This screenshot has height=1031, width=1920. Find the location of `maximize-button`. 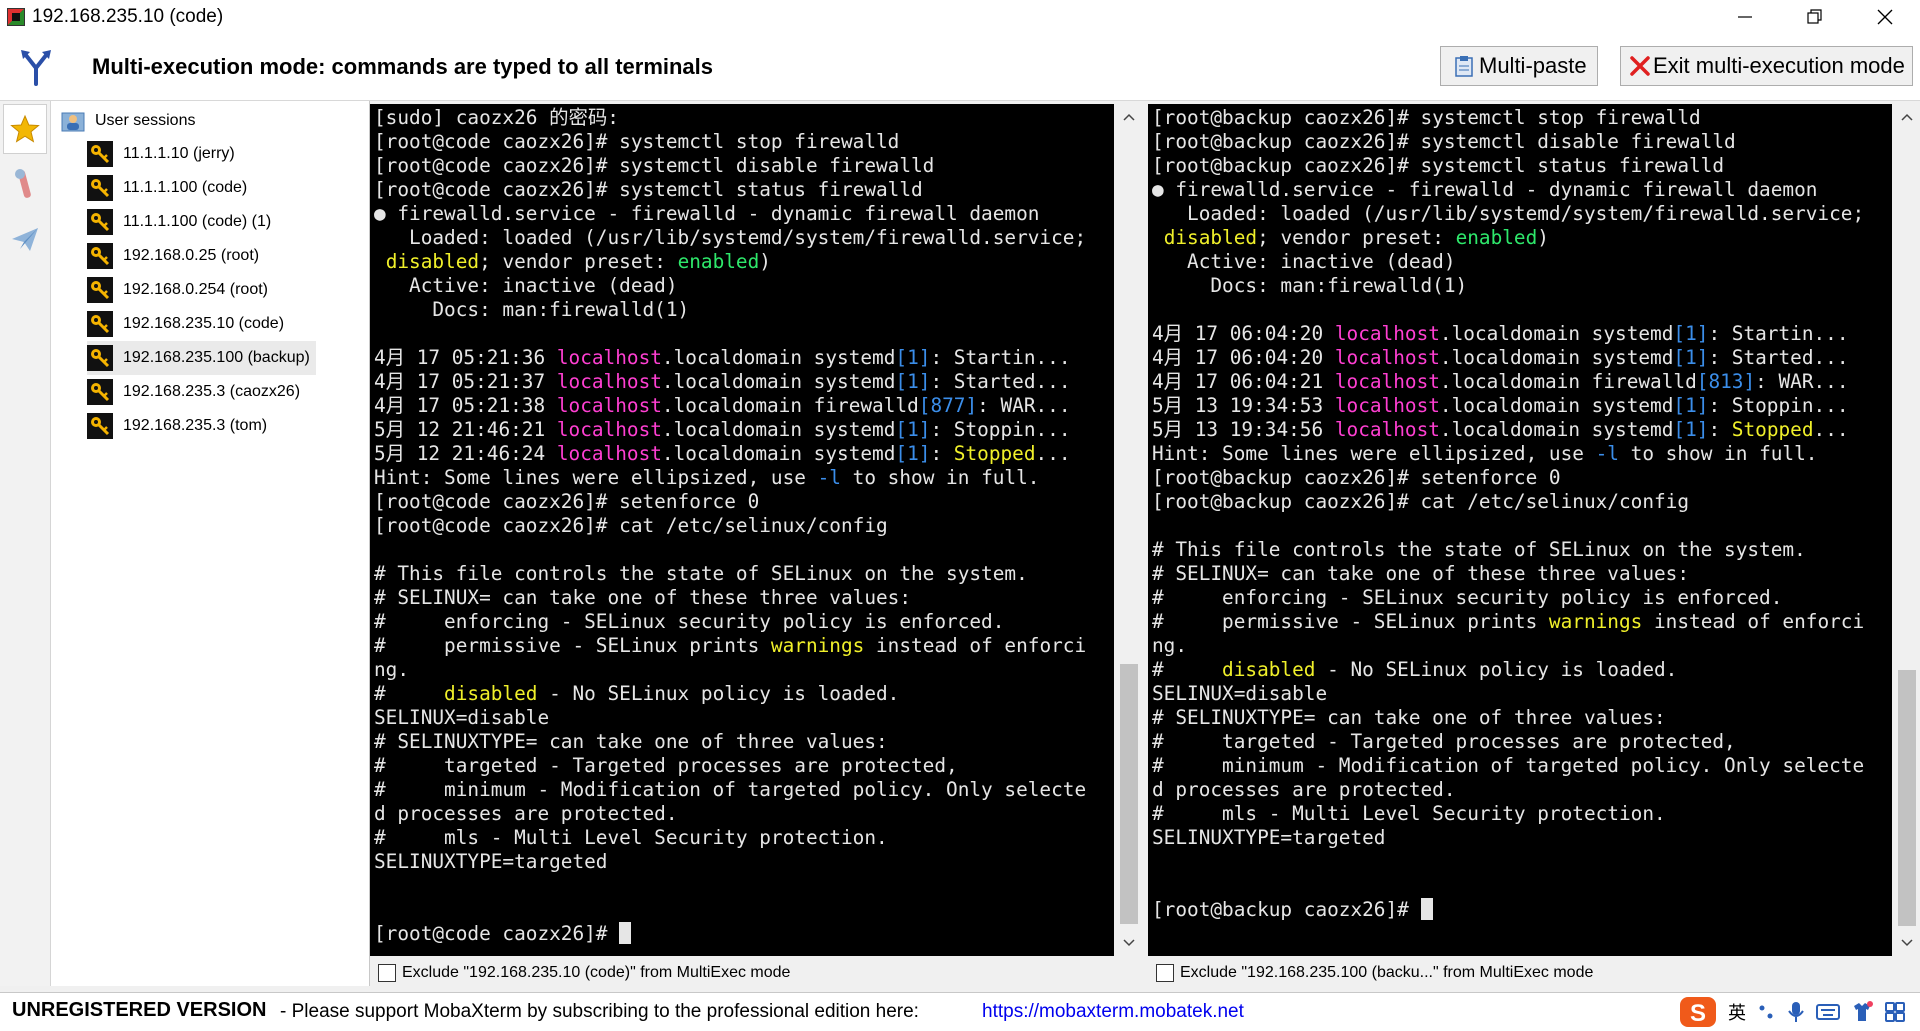

maximize-button is located at coordinates (1815, 17).